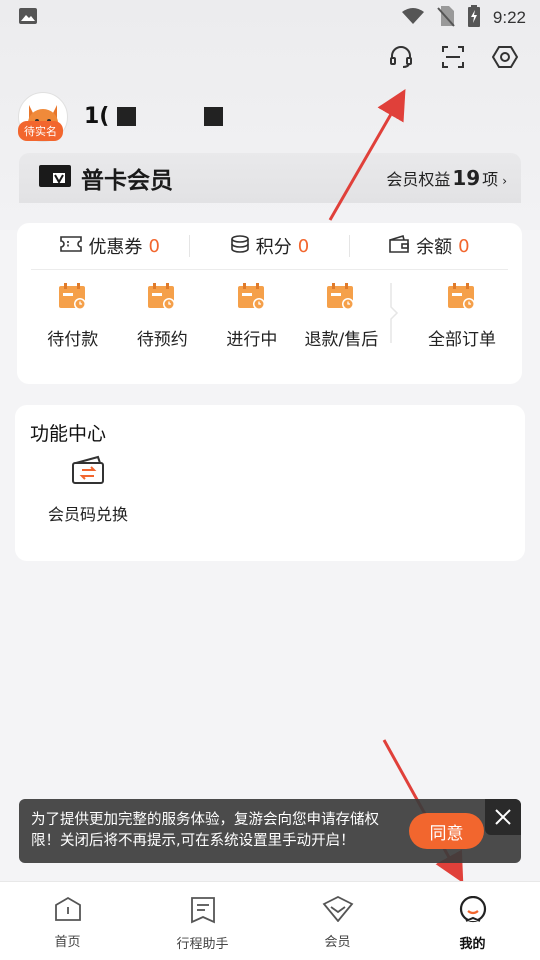  Describe the element at coordinates (270, 18) in the screenshot. I see `status-bar: 9:22` at that location.